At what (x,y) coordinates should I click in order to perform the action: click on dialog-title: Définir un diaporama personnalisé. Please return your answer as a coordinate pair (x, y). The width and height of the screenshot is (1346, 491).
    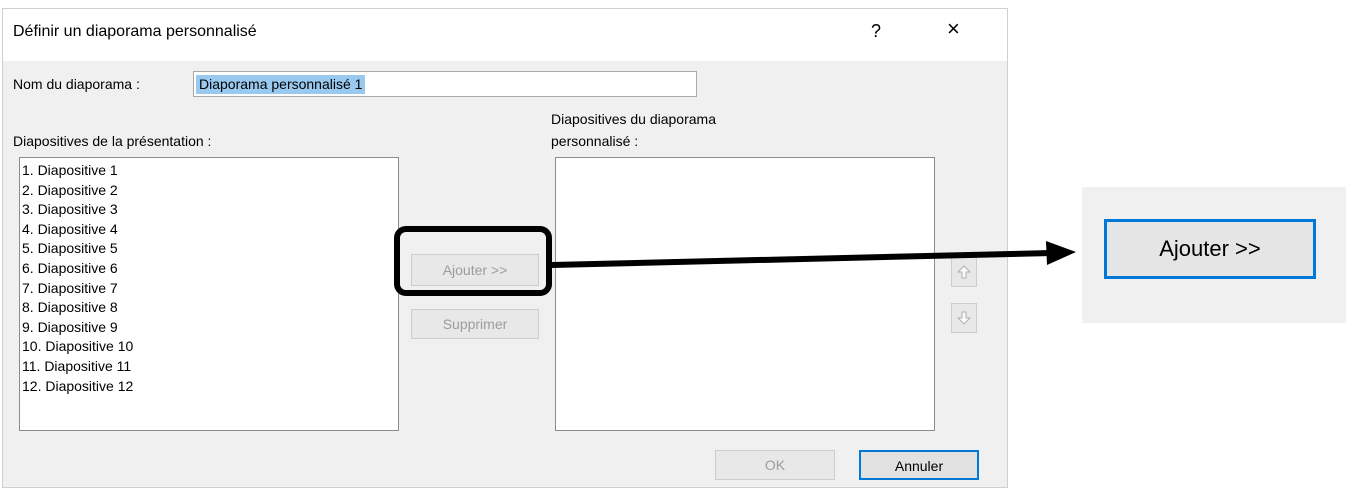
    Looking at the image, I should click on (135, 31).